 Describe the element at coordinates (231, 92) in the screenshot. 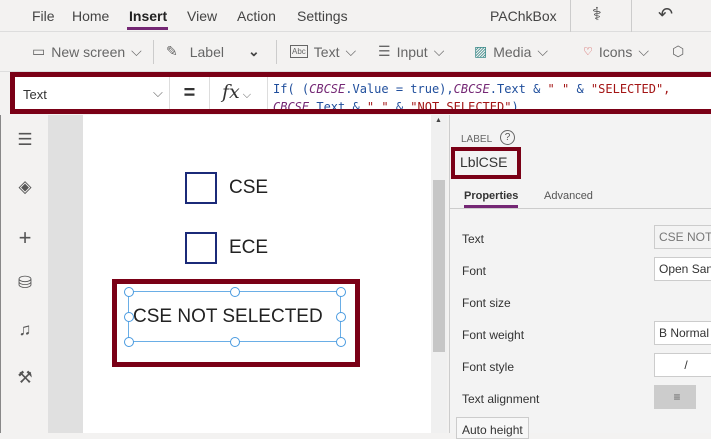

I see `fx-icon: fx` at that location.